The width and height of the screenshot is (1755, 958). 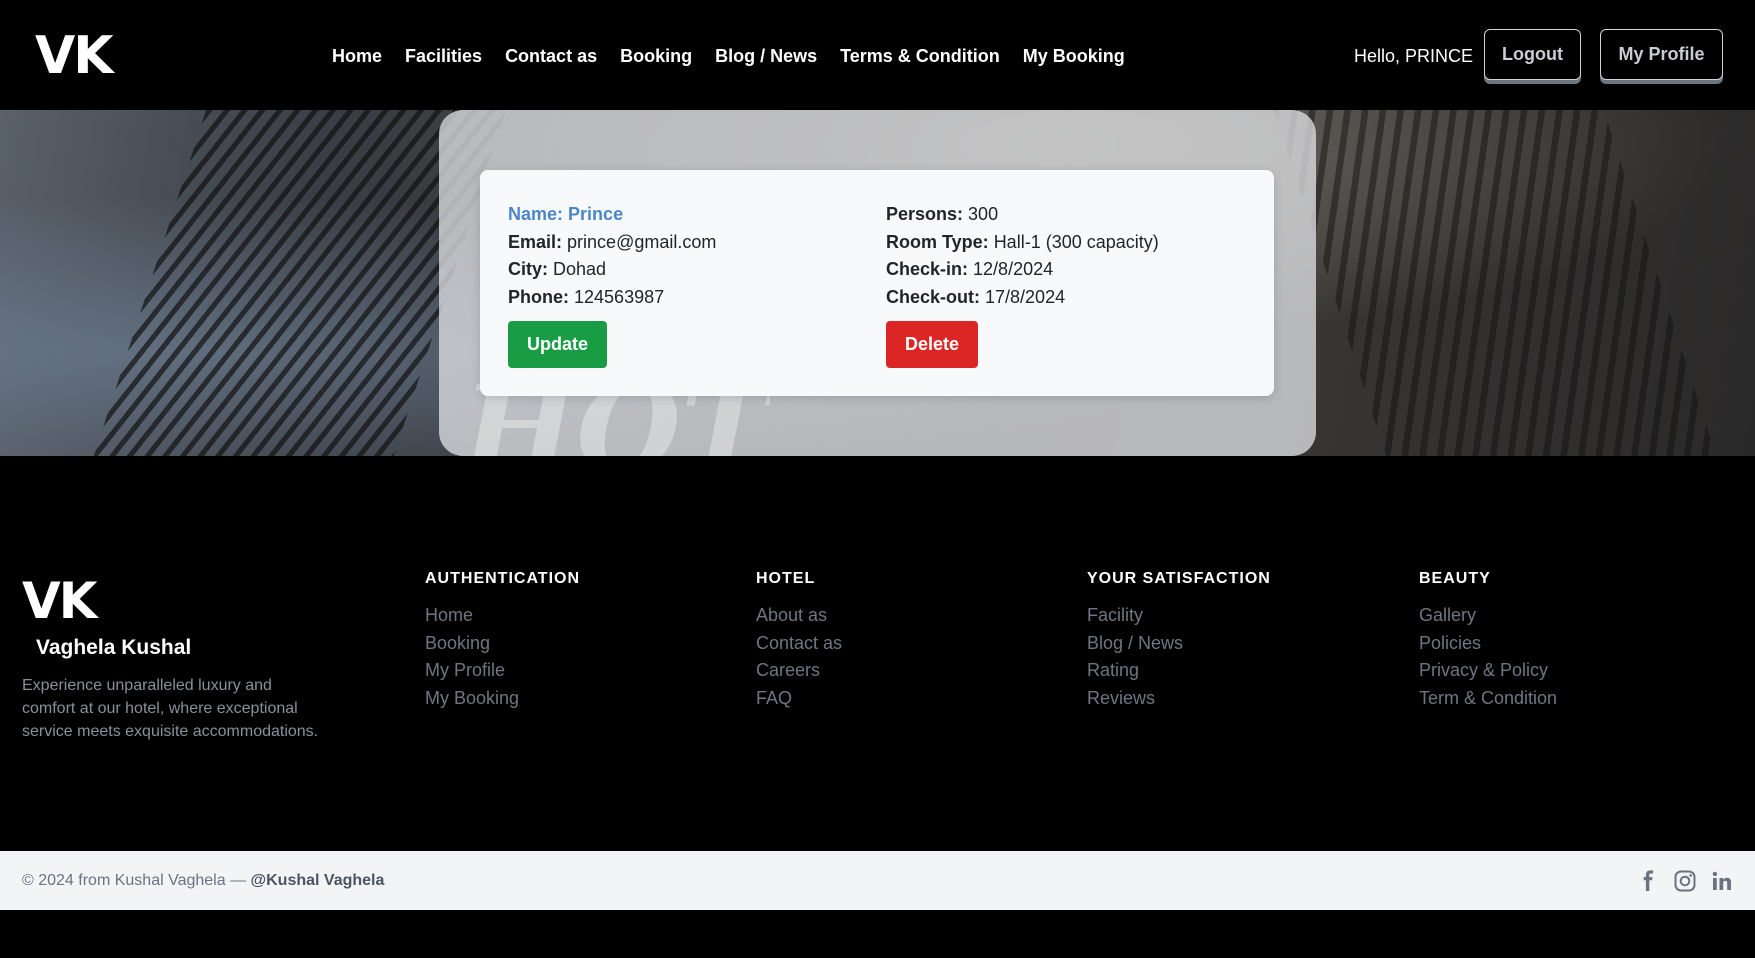 What do you see at coordinates (799, 671) in the screenshot?
I see `footer-link-careers: Careers` at bounding box center [799, 671].